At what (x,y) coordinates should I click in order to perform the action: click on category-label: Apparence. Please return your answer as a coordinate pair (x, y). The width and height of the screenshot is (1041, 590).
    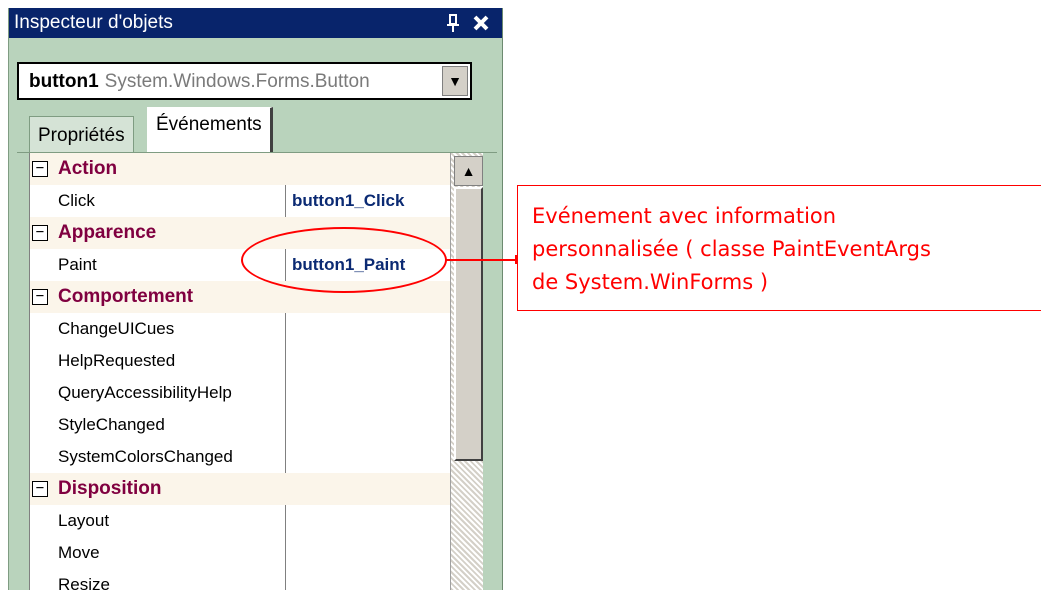
    Looking at the image, I should click on (107, 232).